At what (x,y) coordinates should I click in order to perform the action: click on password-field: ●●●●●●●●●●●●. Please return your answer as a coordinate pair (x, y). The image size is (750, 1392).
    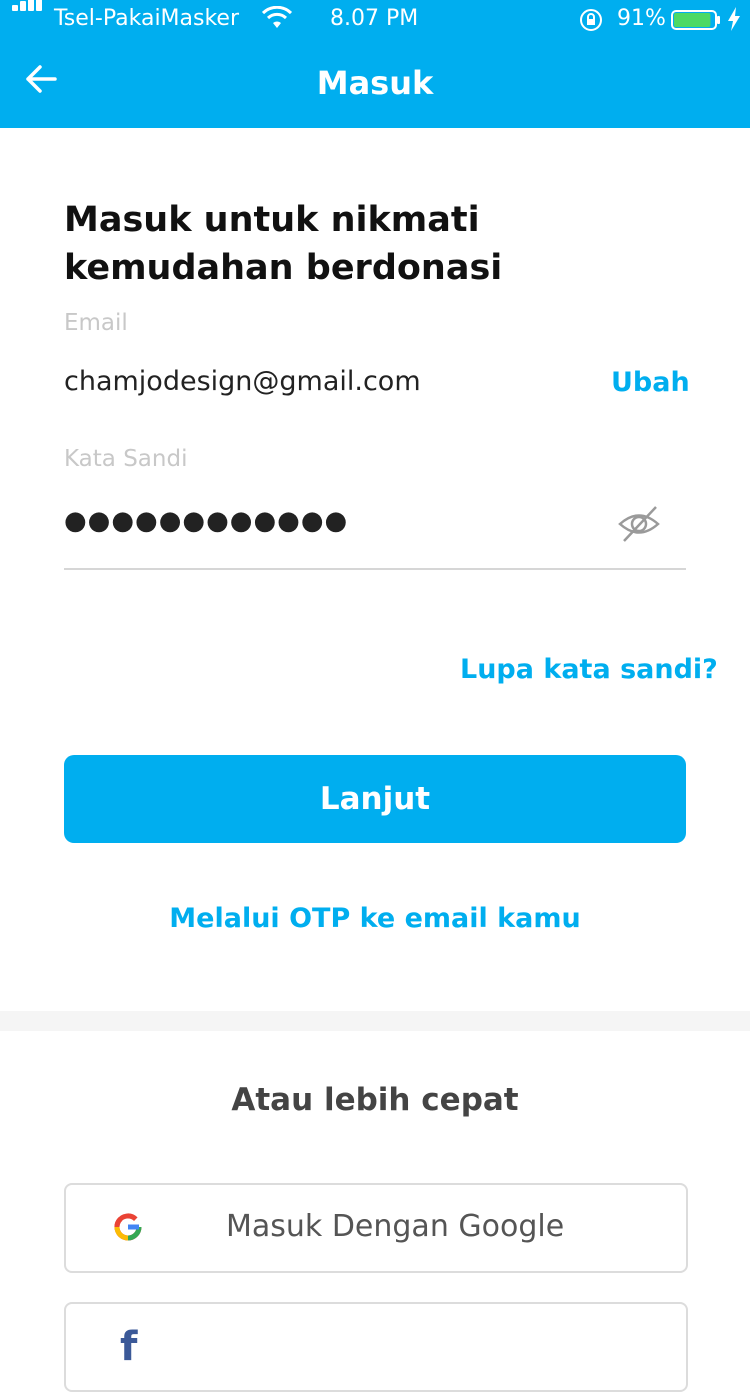
    Looking at the image, I should click on (206, 521).